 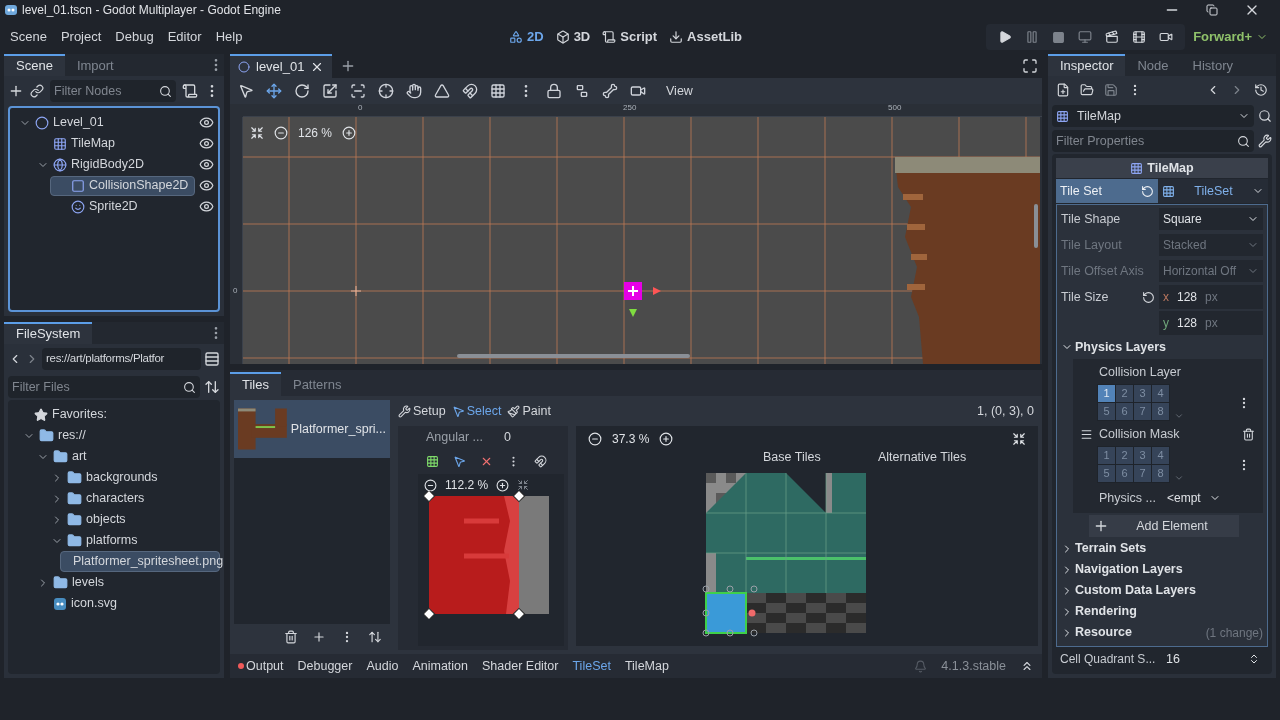 I want to click on group-header: Physics Layers, so click(x=1162, y=347).